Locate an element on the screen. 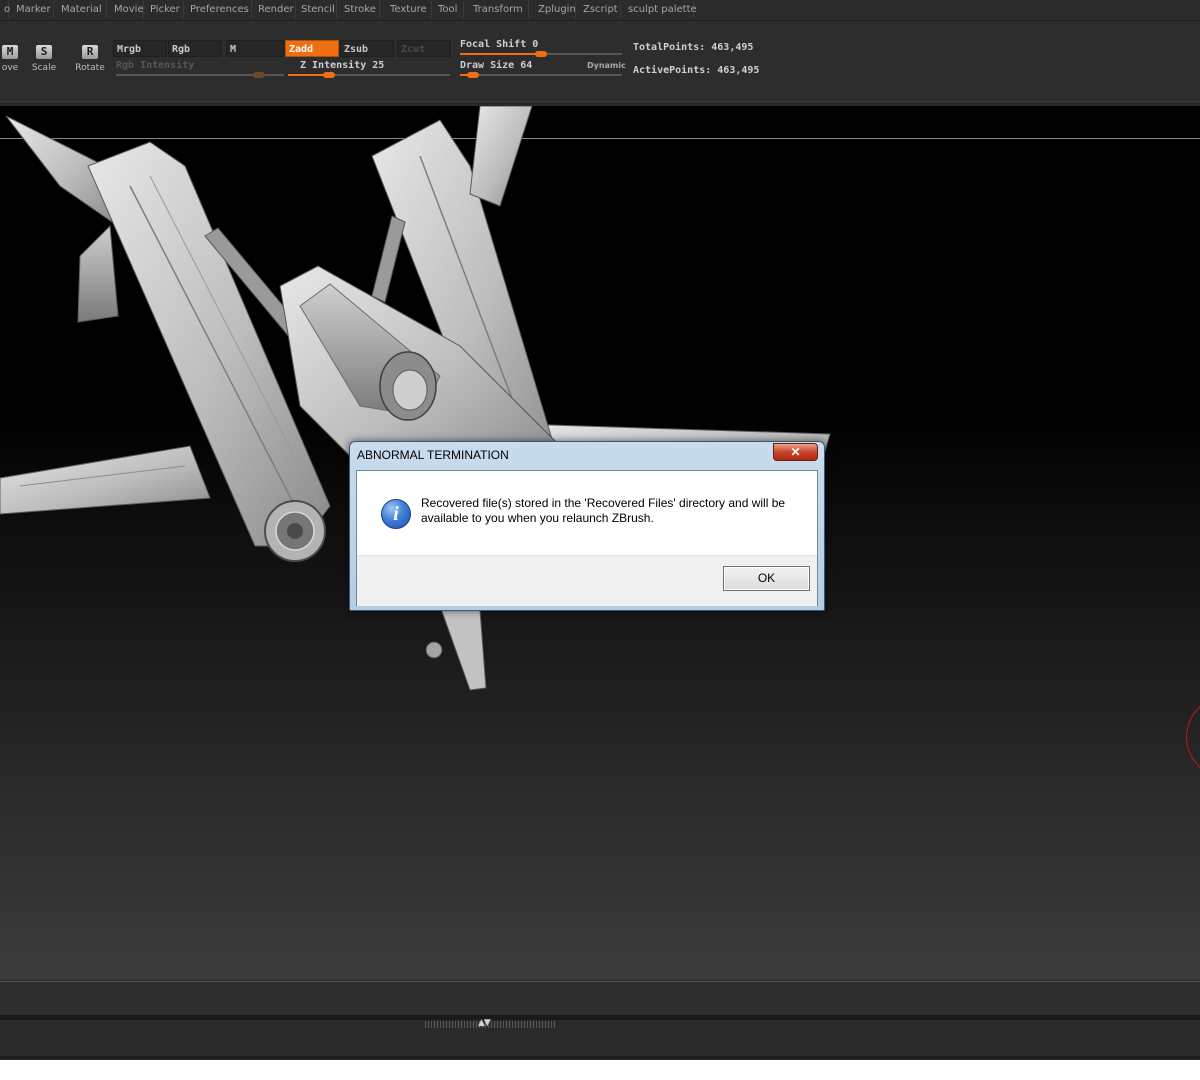 This screenshot has width=1200, height=1080. rgb-intensity-slider is located at coordinates (200, 75).